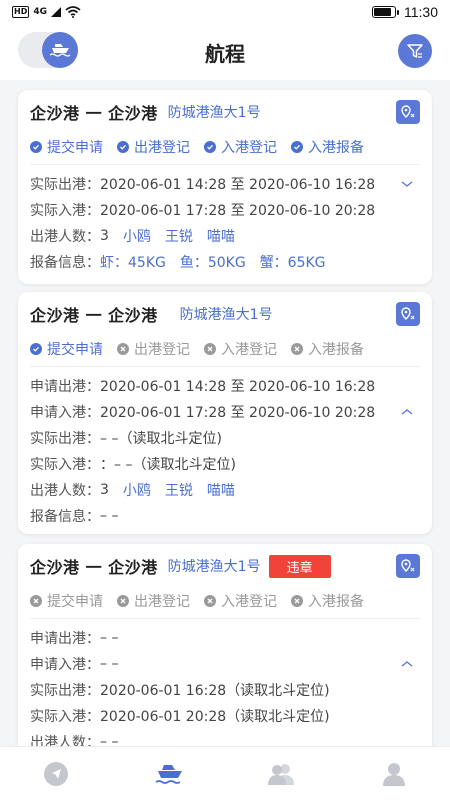  Describe the element at coordinates (225, 12) in the screenshot. I see `status-bar: HD 4G 11:30` at that location.